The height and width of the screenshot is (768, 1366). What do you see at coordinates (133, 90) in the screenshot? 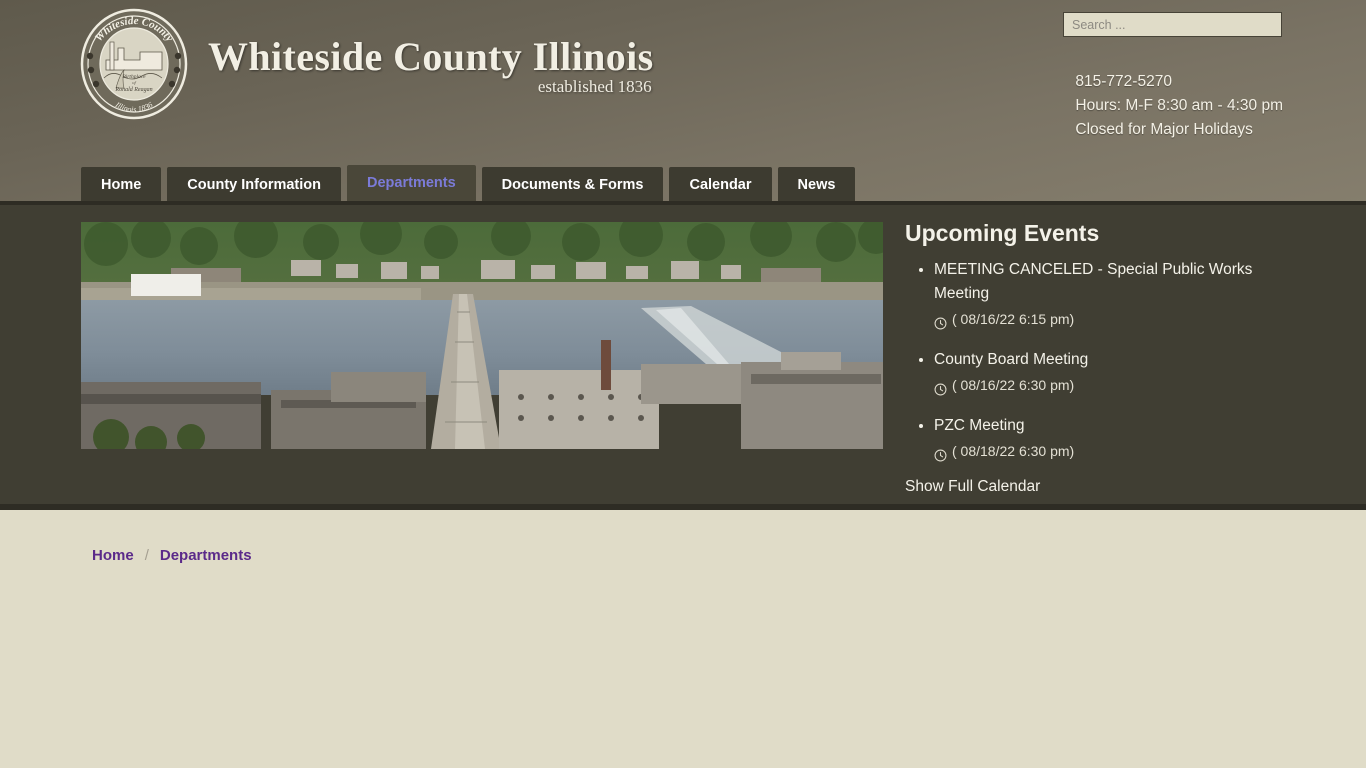
I see `svg-text: Ronald Reagan` at bounding box center [133, 90].